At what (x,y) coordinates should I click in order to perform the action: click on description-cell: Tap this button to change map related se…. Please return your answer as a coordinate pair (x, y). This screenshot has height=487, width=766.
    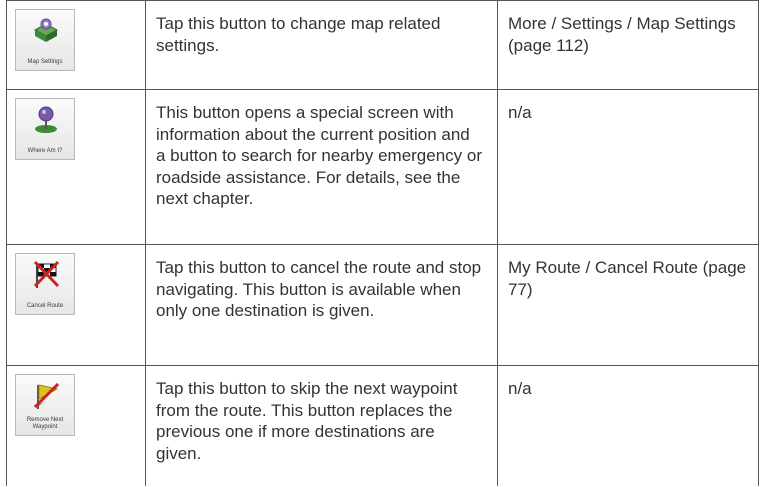
    Looking at the image, I should click on (321, 45).